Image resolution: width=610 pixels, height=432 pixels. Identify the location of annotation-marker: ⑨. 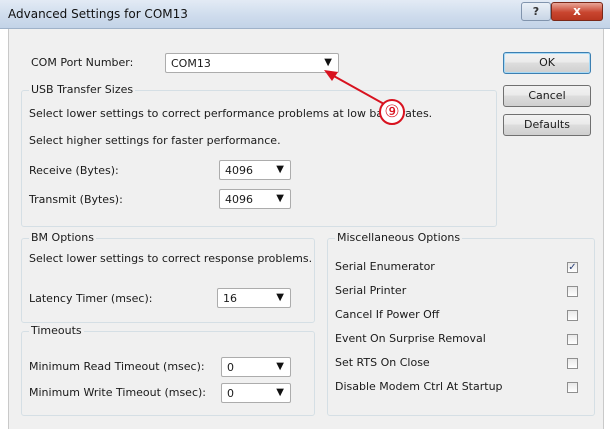
(392, 112).